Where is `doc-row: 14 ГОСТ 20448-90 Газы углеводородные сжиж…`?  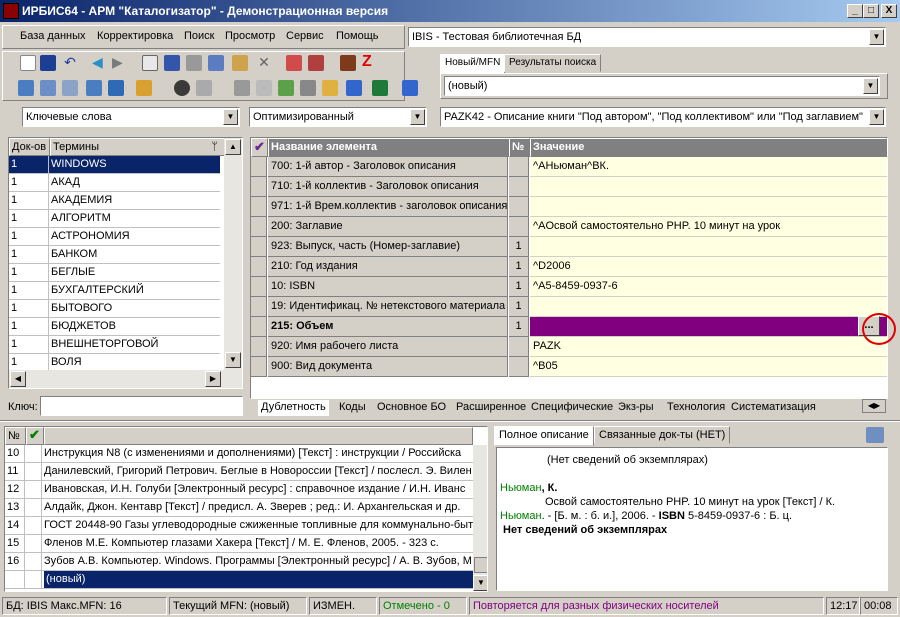 doc-row: 14 ГОСТ 20448-90 Газы углеводородные сжиж… is located at coordinates (239, 526).